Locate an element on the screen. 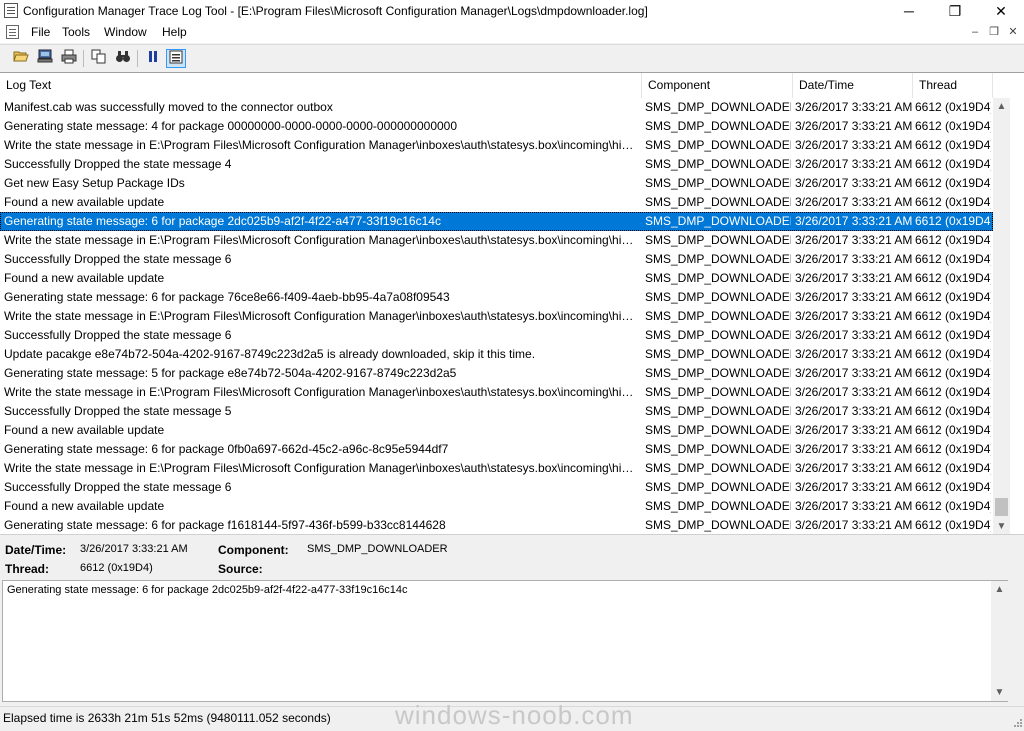  scroll-thumb is located at coordinates (1001, 507).